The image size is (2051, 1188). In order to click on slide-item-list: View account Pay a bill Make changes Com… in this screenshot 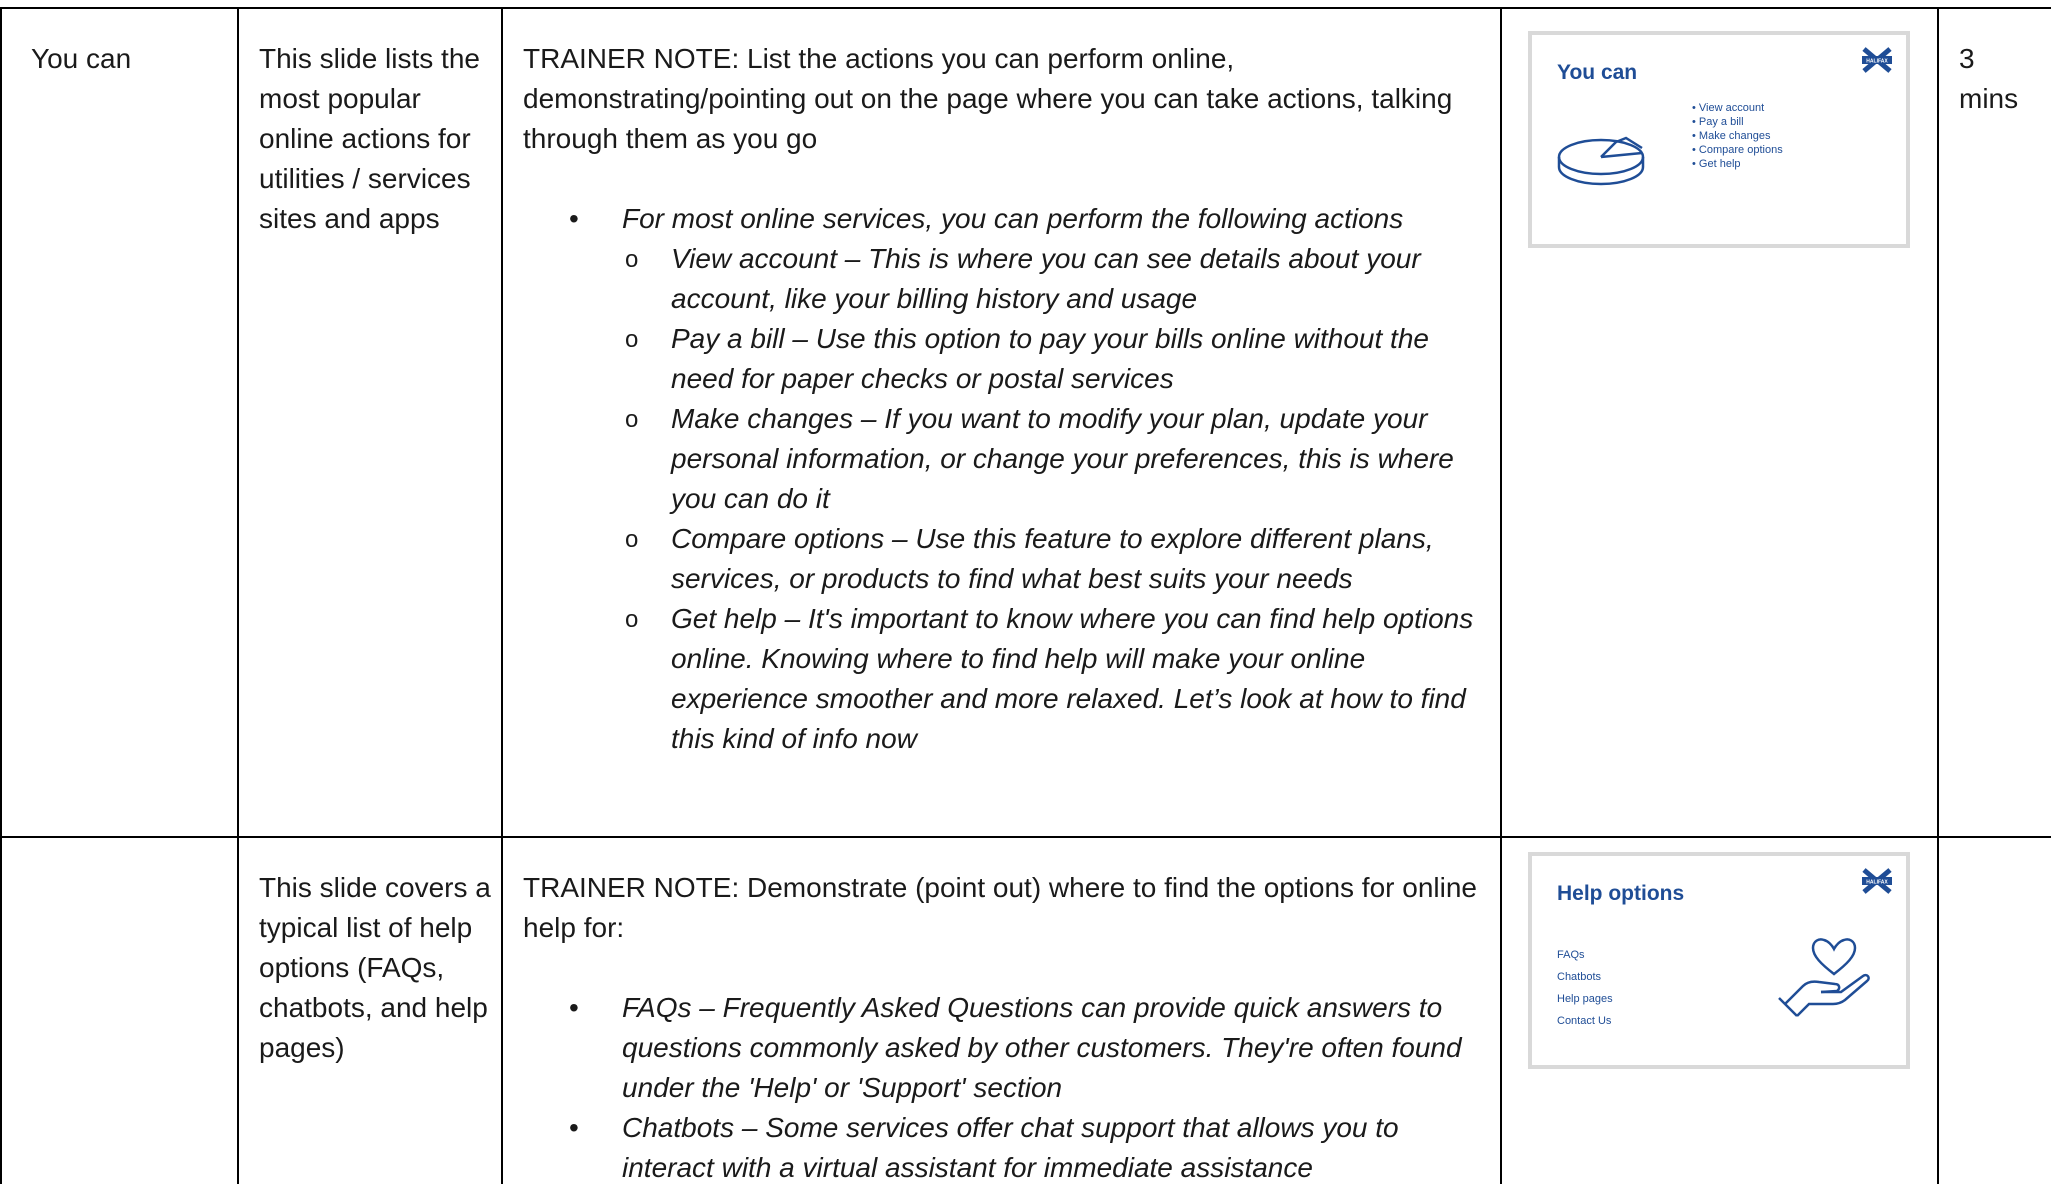, I will do `click(1737, 136)`.